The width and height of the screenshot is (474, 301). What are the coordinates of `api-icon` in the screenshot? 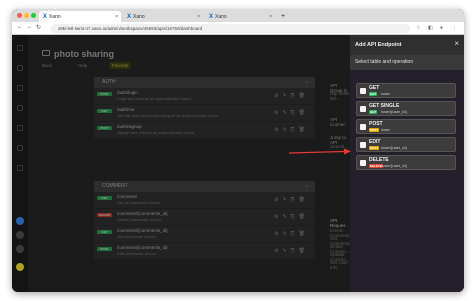 It's located at (20, 88).